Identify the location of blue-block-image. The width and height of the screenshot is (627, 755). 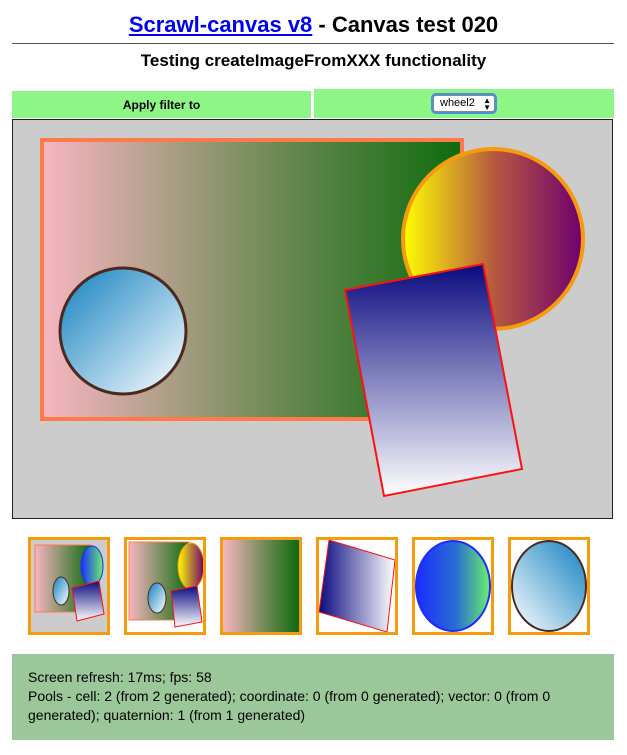
(357, 586).